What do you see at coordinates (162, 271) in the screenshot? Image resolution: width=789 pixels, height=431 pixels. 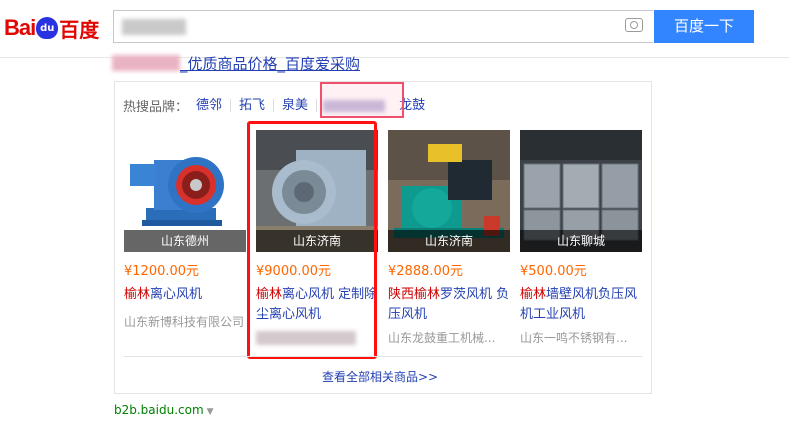 I see `product-price: ¥1200.00元` at bounding box center [162, 271].